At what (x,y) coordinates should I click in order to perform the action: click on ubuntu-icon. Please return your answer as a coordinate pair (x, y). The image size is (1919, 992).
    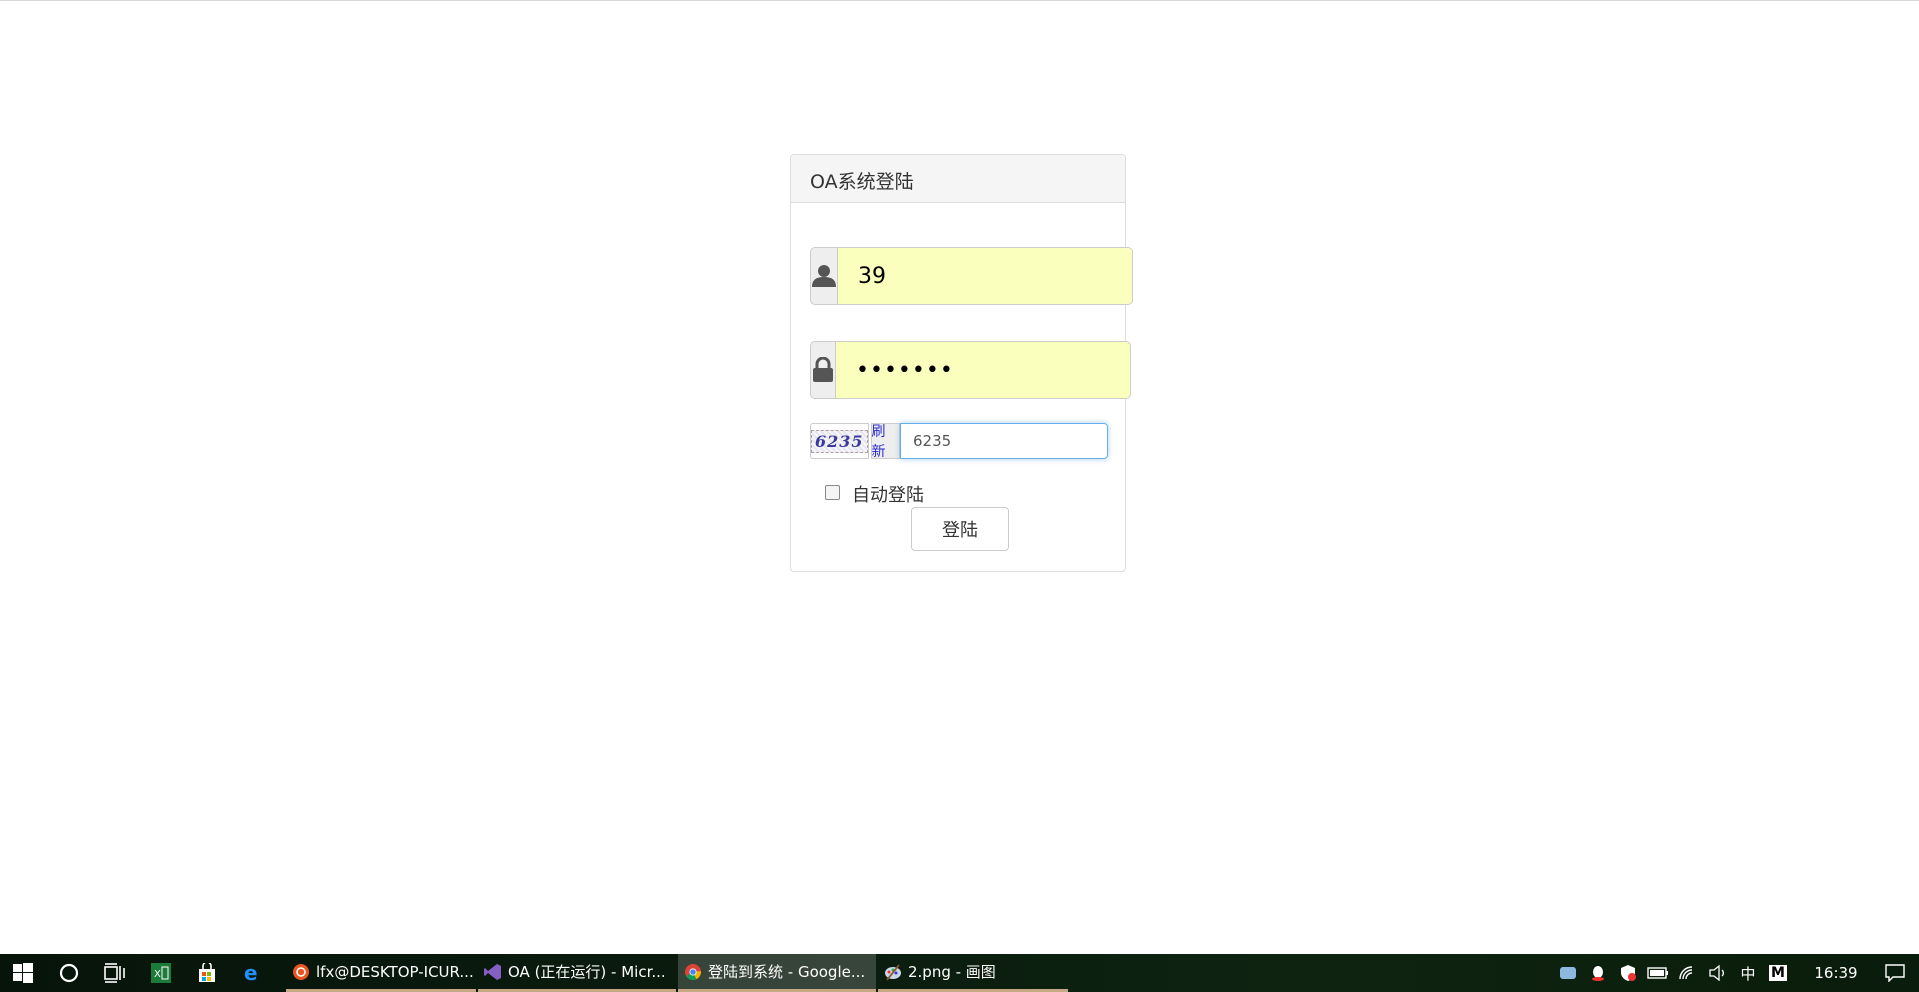
    Looking at the image, I should click on (301, 972).